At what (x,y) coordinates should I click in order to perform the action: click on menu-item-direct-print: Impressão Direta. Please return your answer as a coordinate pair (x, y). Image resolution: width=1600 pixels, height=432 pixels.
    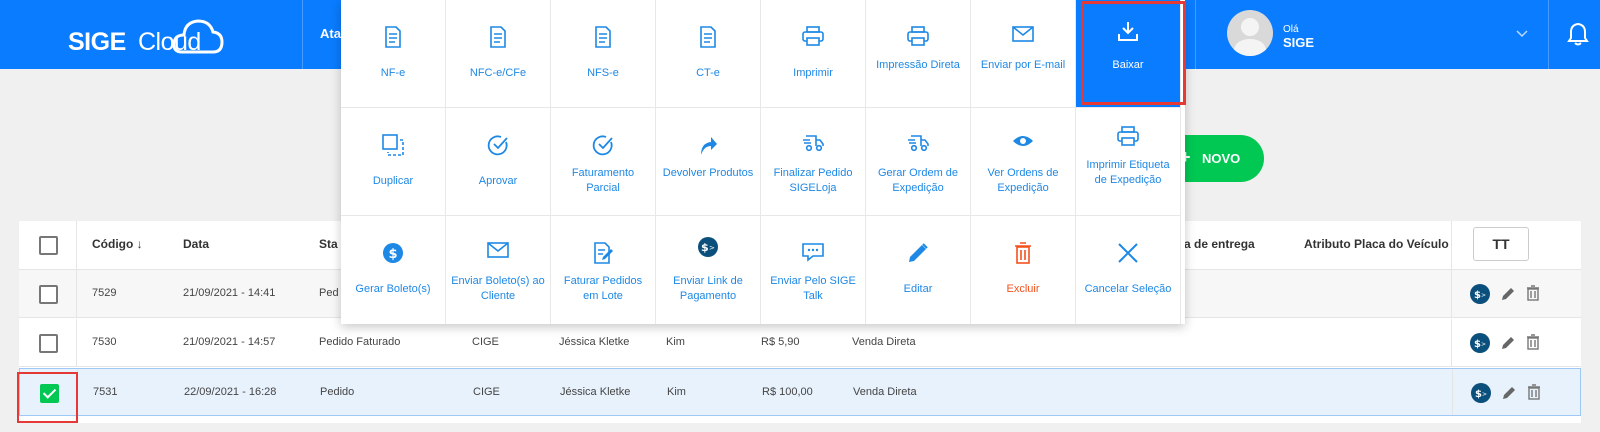
    Looking at the image, I should click on (918, 54).